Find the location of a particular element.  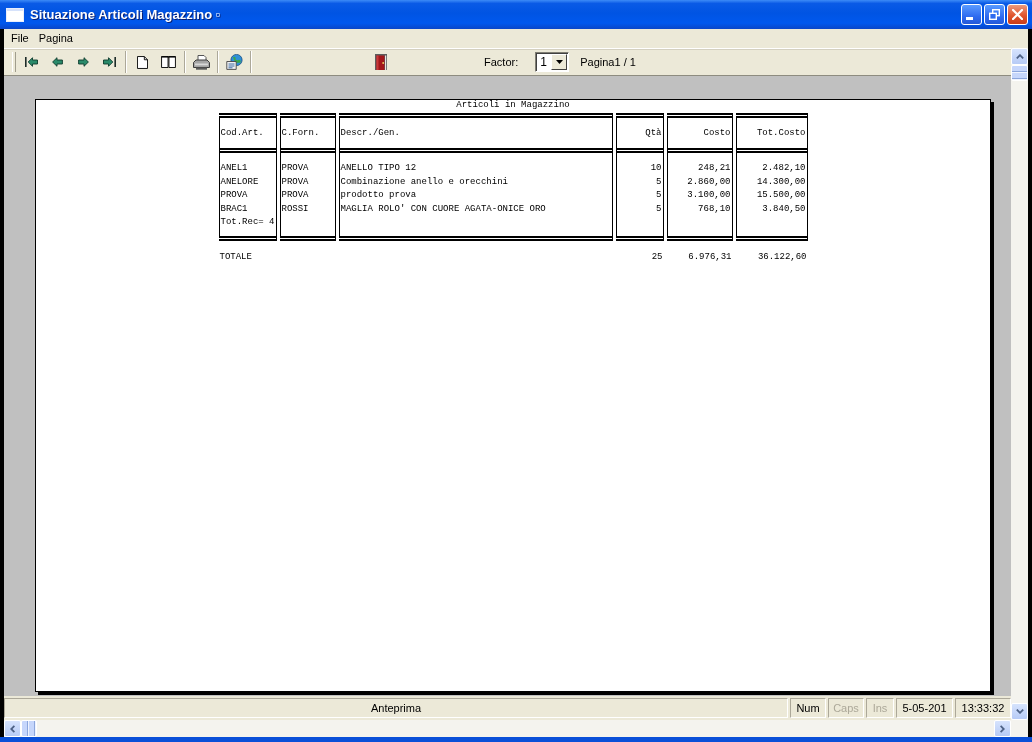

keyboard-indicator: Num is located at coordinates (808, 708).